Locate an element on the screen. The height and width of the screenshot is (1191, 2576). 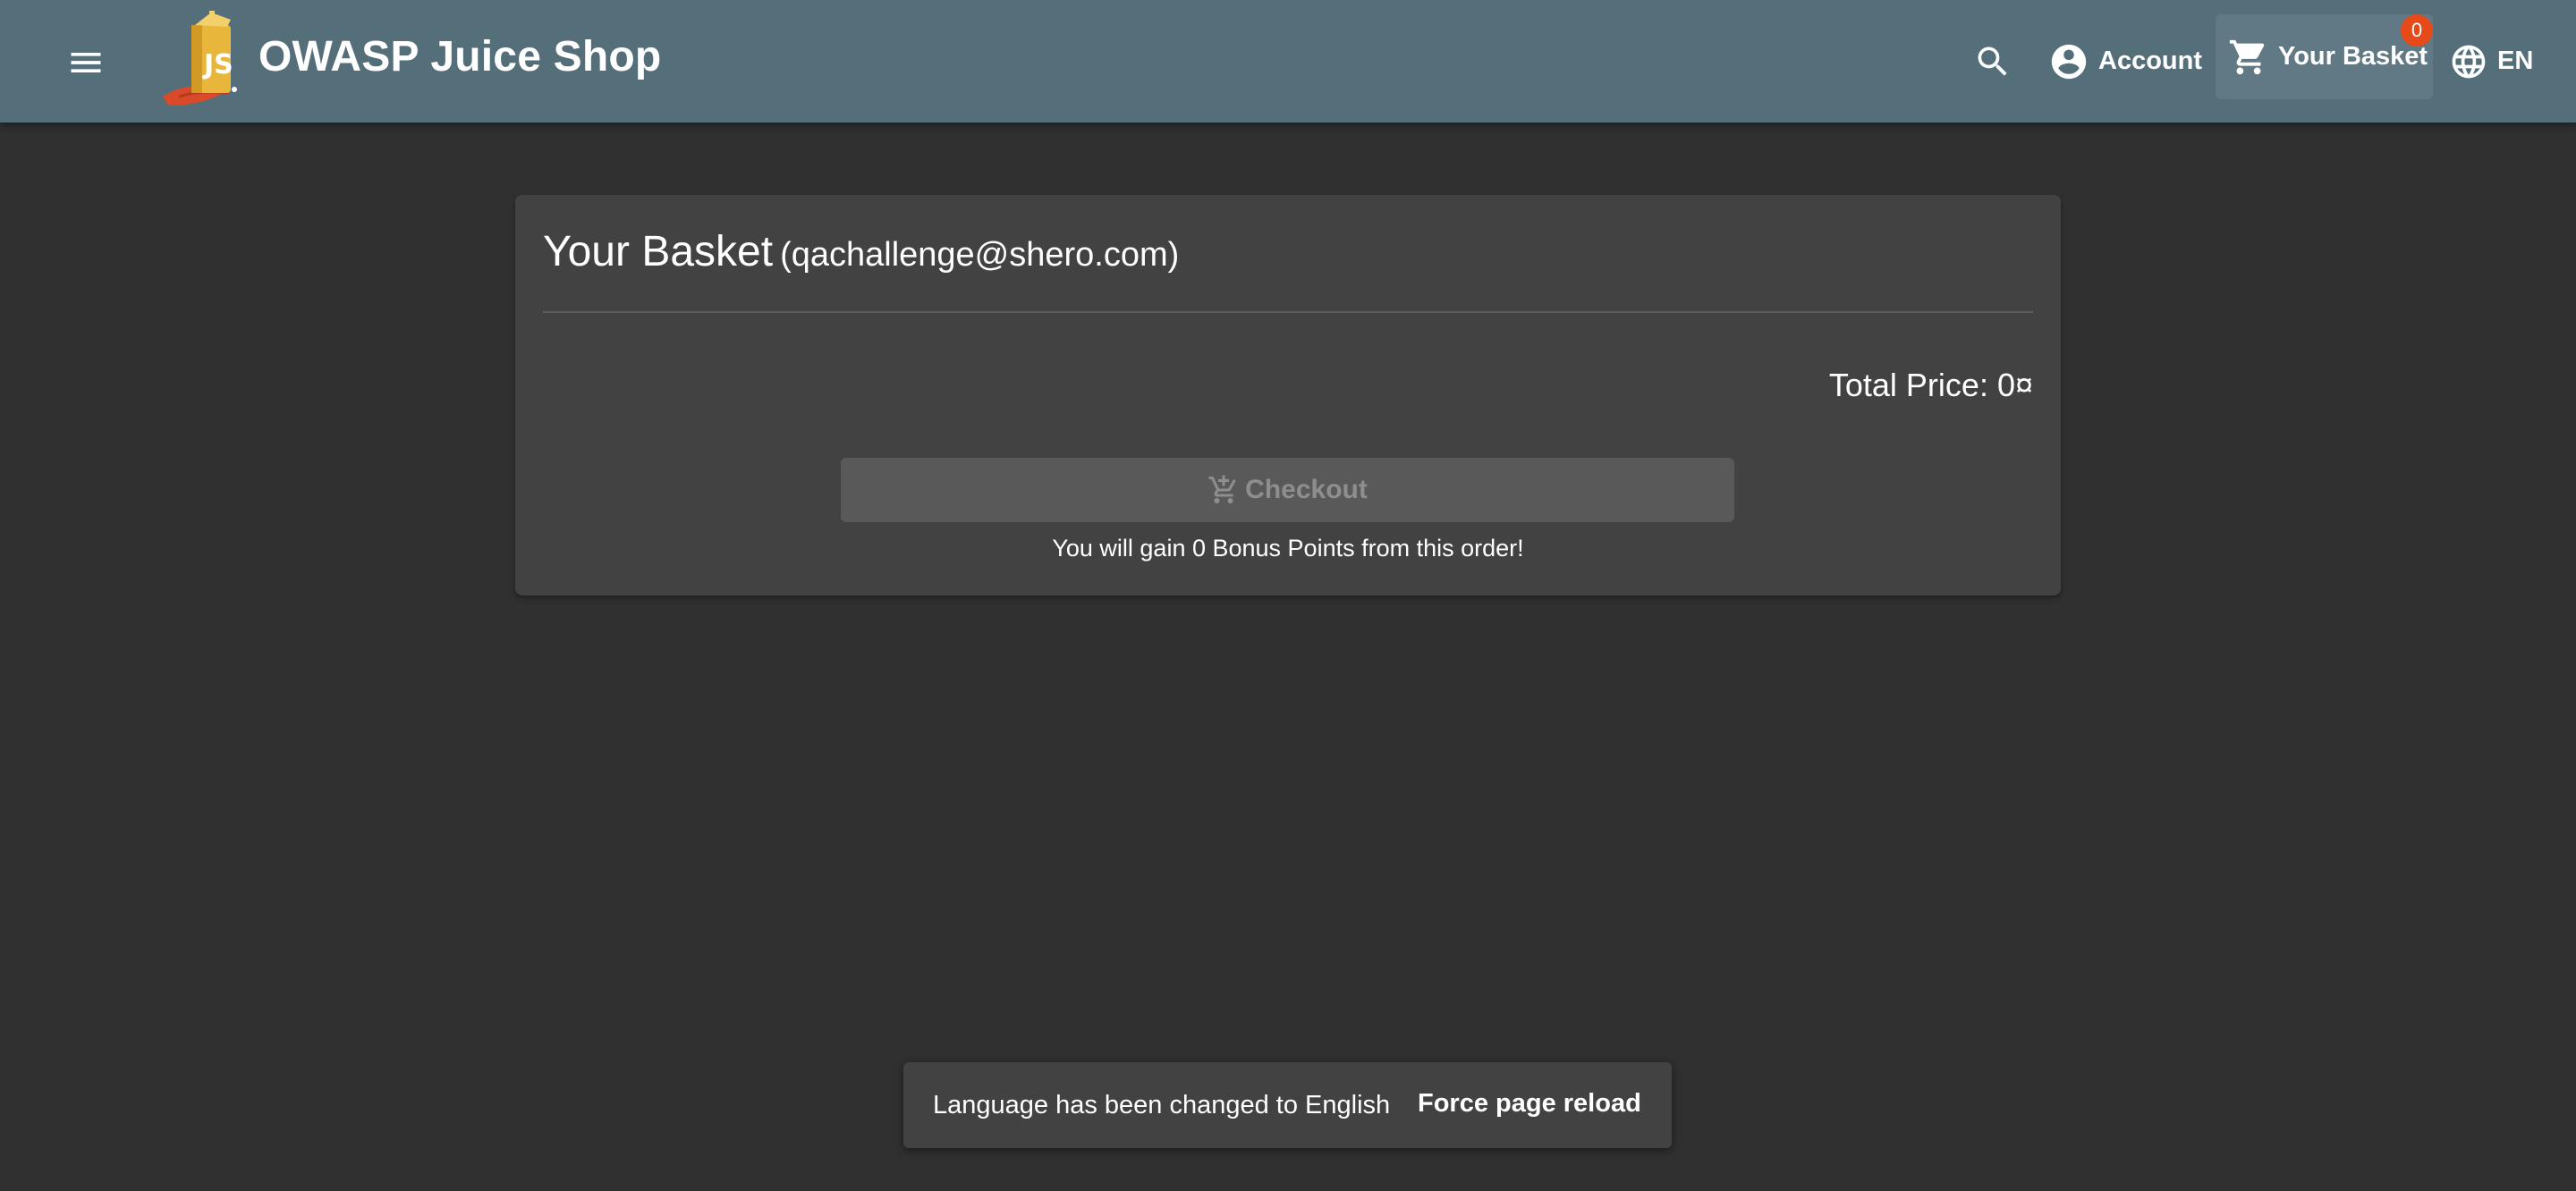
svg-text: JS is located at coordinates (217, 64).